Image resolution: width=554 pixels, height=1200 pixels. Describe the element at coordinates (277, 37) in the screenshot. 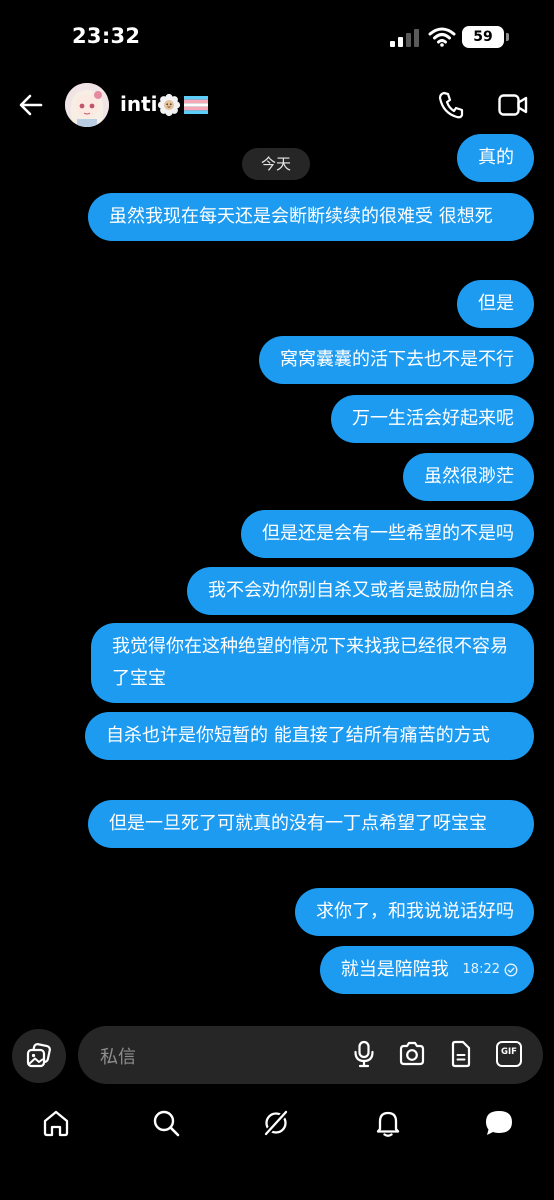

I see `status-bar: 23:32 59` at that location.